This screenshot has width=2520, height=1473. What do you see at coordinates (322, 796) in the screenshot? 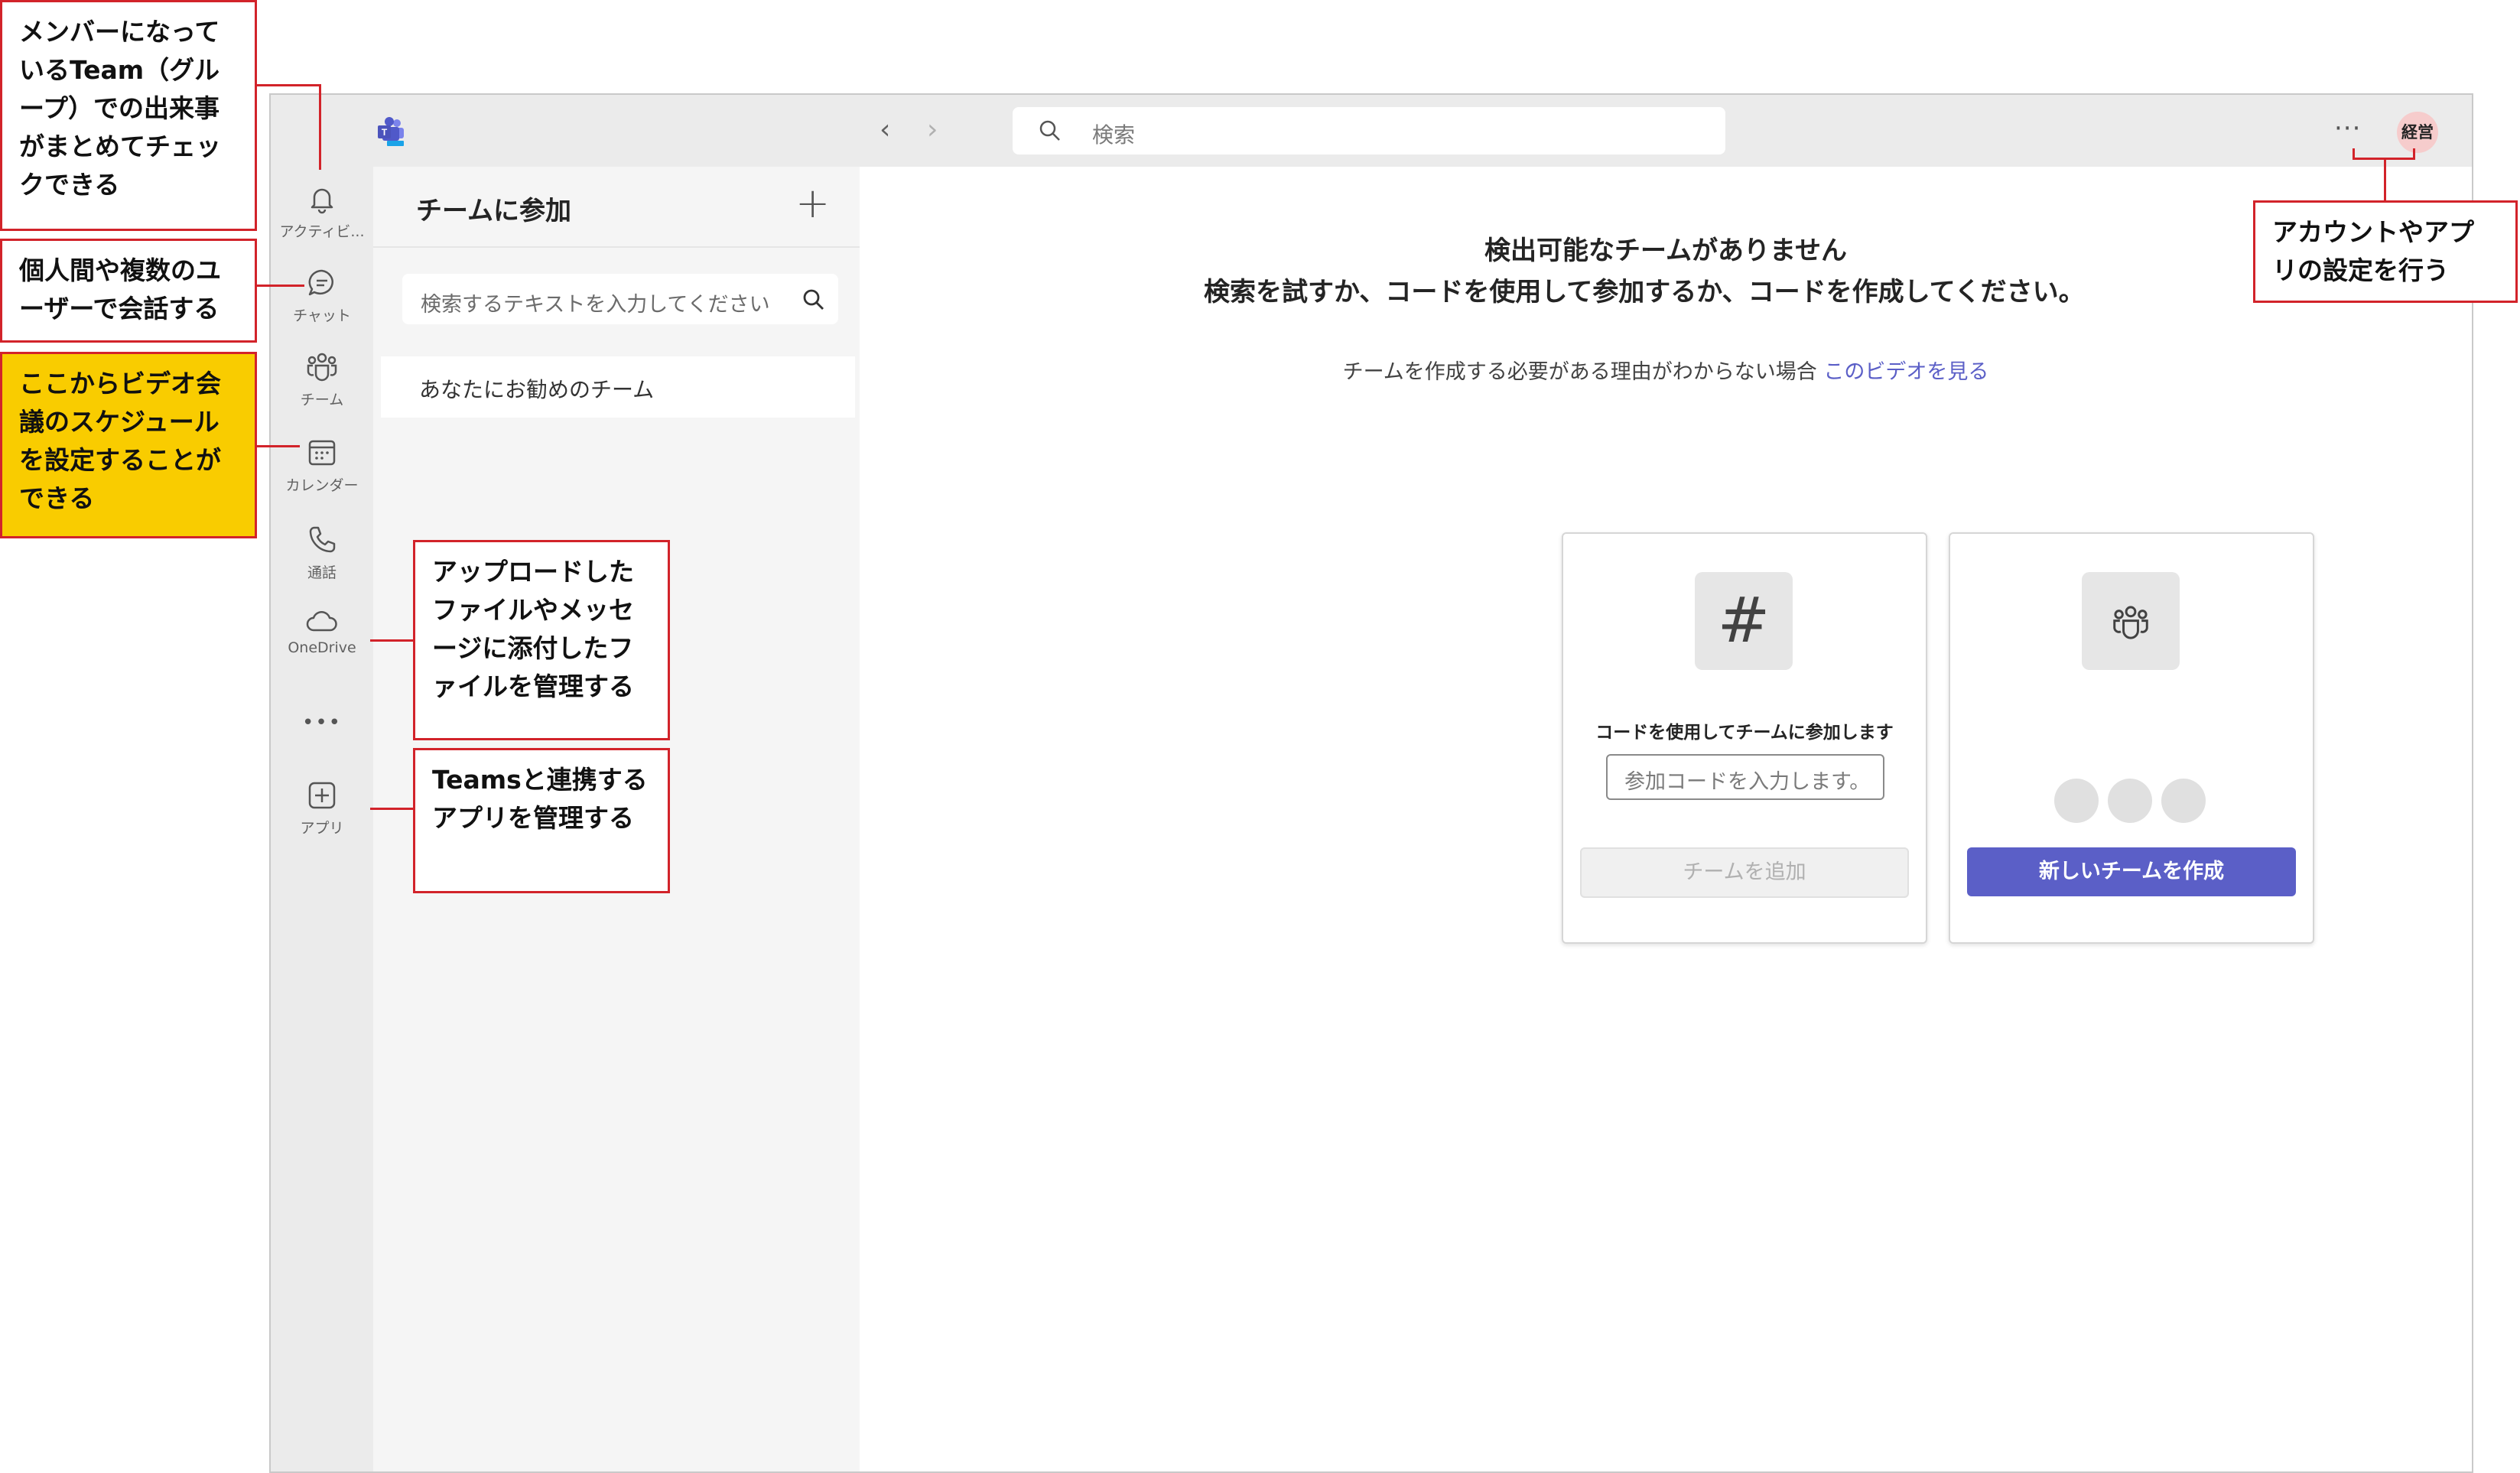
I see `plus-square-icon` at bounding box center [322, 796].